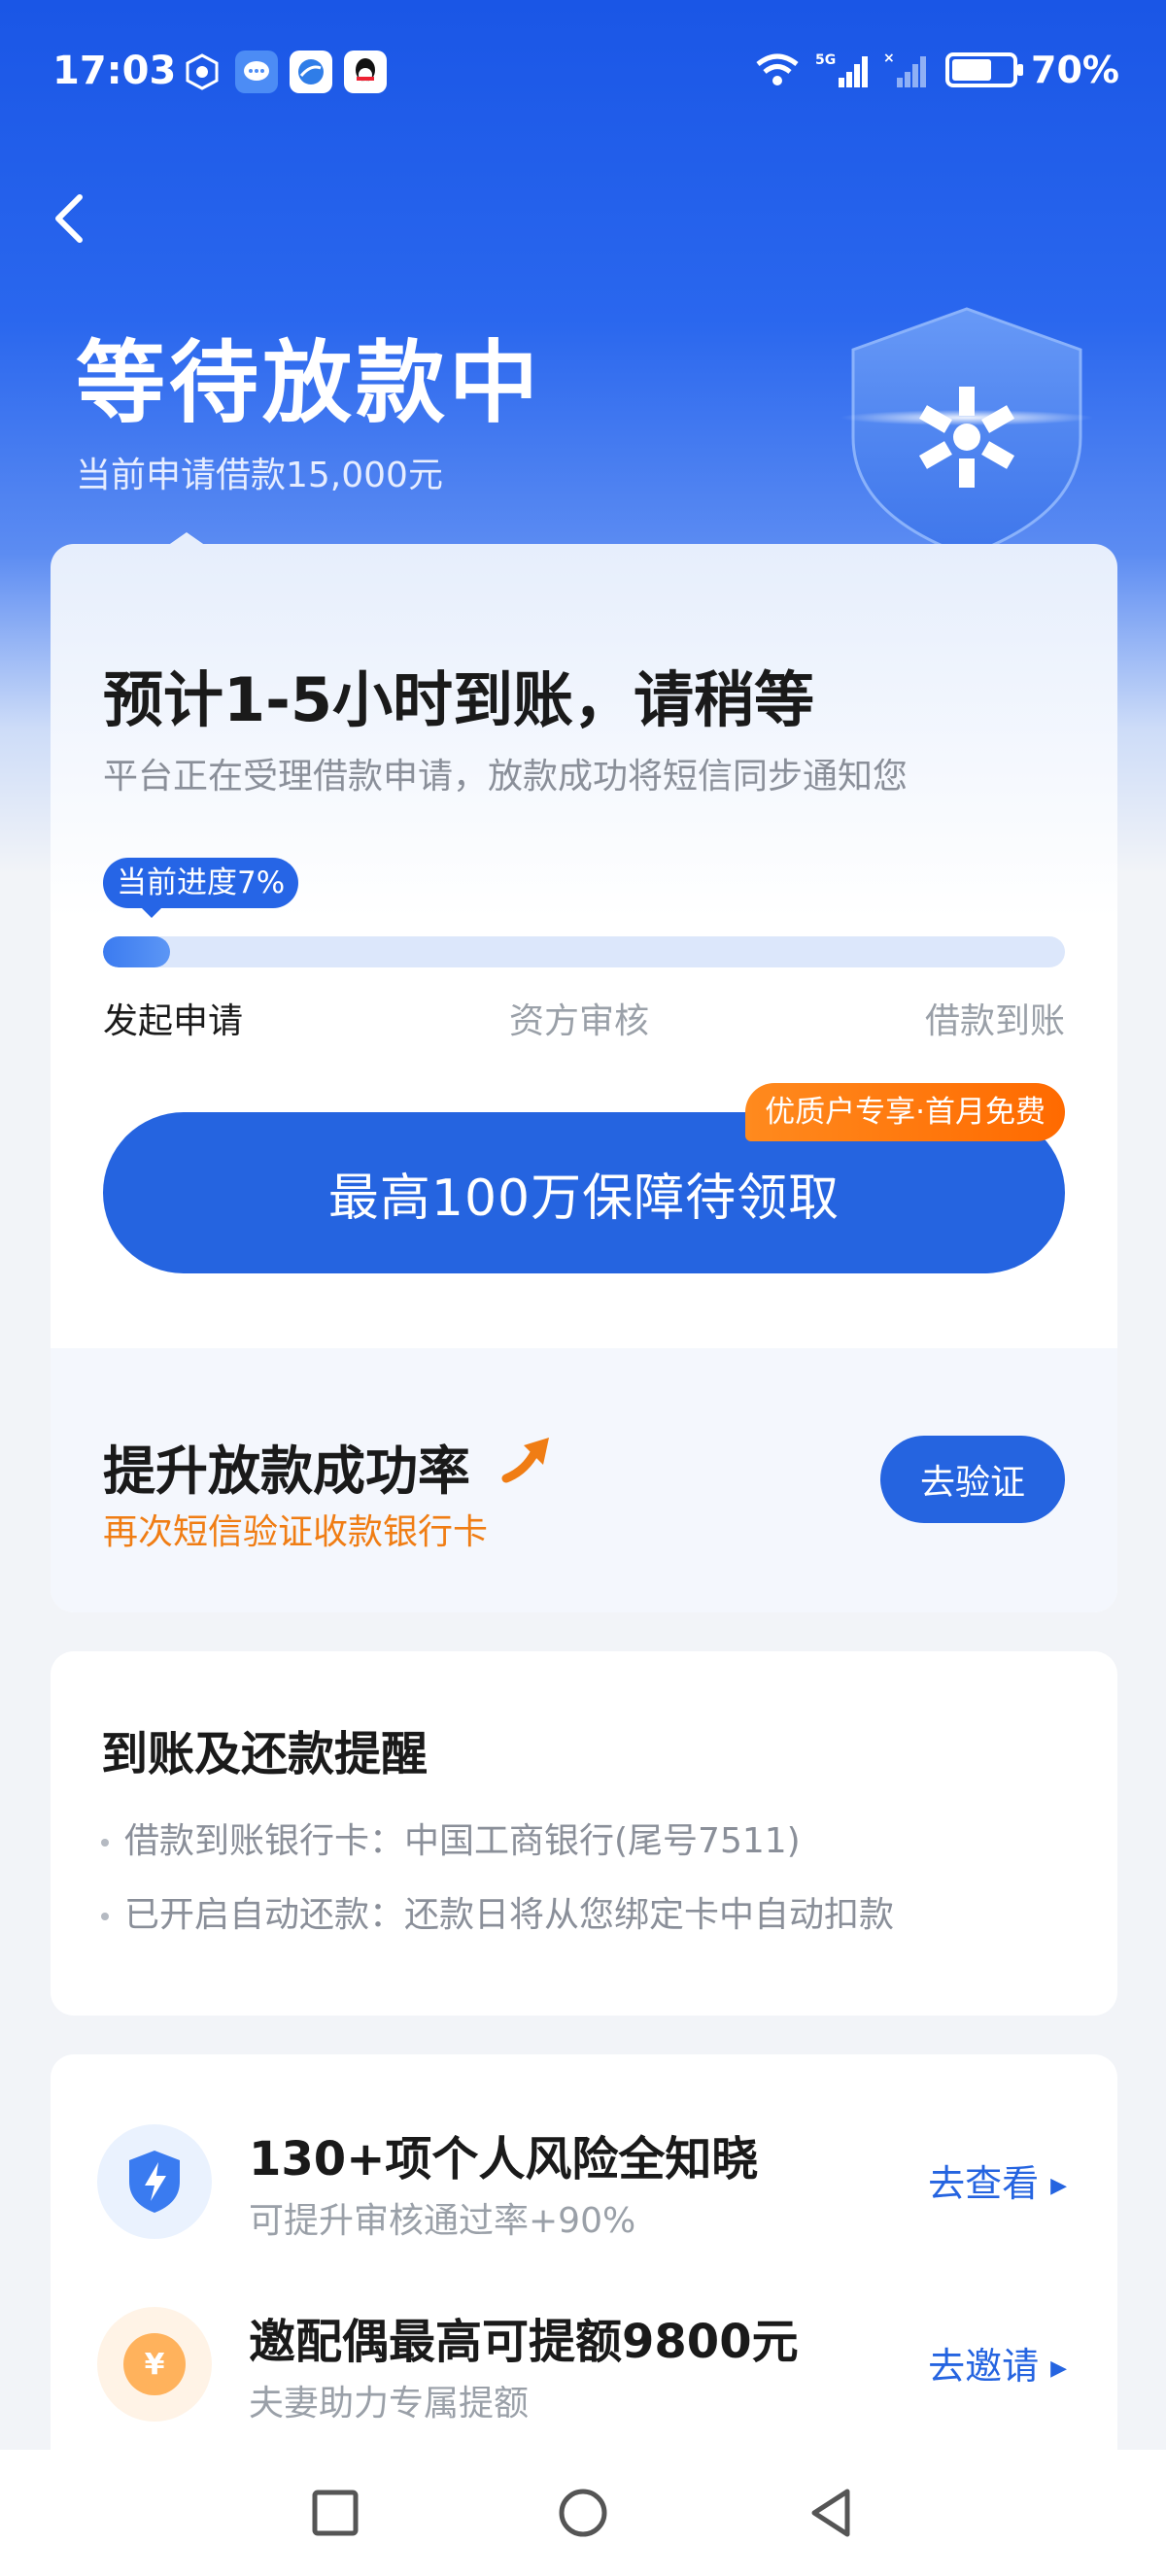 This screenshot has width=1166, height=2576. What do you see at coordinates (842, 69) in the screenshot?
I see `signal-5g-icon: 5G` at bounding box center [842, 69].